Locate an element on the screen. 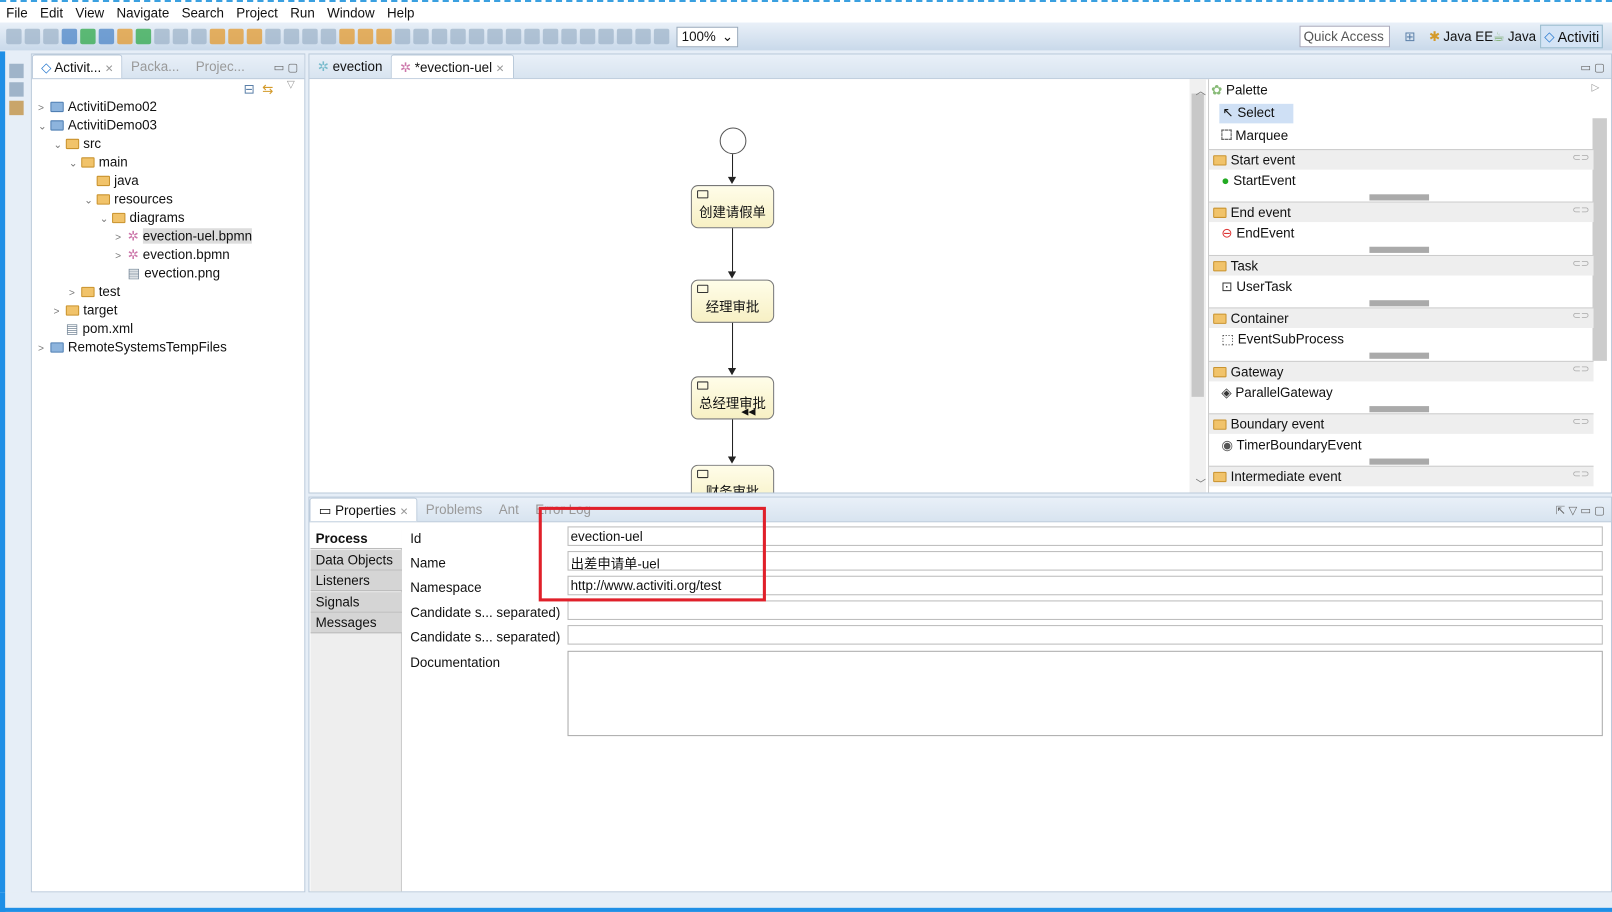  perspective-java: ☕ Java is located at coordinates (1514, 37).